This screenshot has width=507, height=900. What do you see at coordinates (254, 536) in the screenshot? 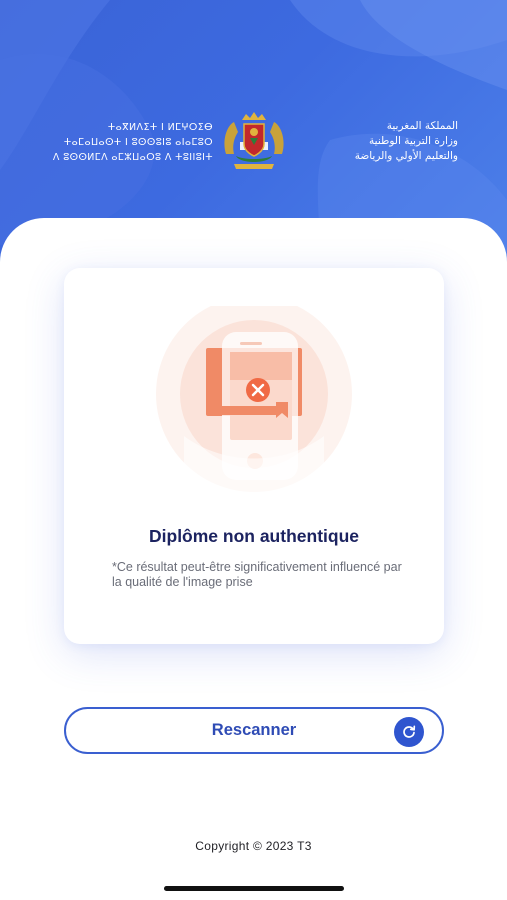
I see `result-title: Diplôme non authentique` at bounding box center [254, 536].